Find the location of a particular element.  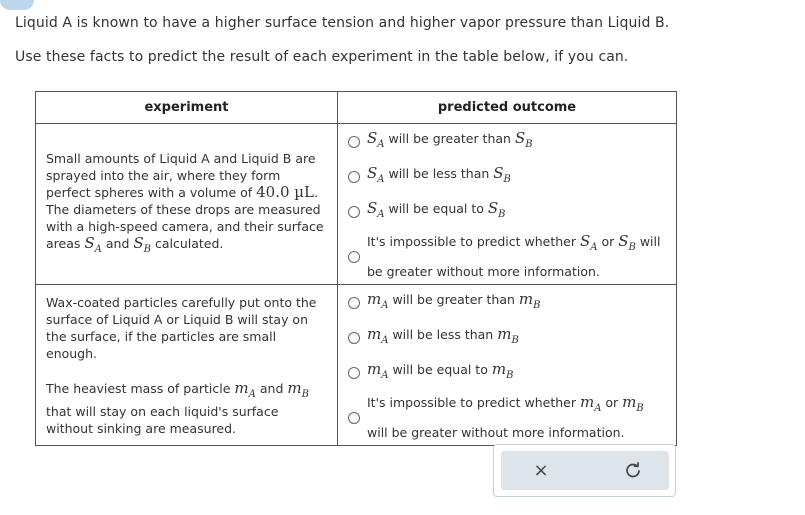

symbol-sb: SB is located at coordinates (142, 245).